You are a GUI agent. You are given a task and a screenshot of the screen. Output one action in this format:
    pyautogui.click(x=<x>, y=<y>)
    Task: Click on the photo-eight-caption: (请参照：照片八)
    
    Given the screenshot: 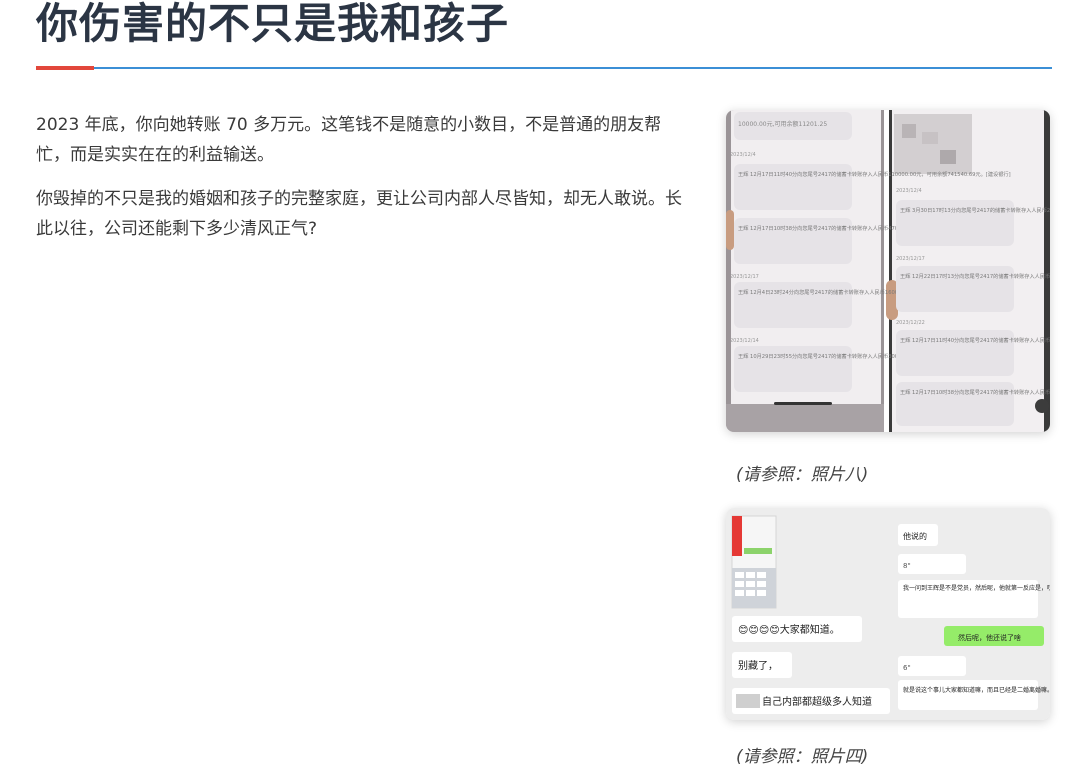 What is the action you would take?
    pyautogui.click(x=802, y=475)
    